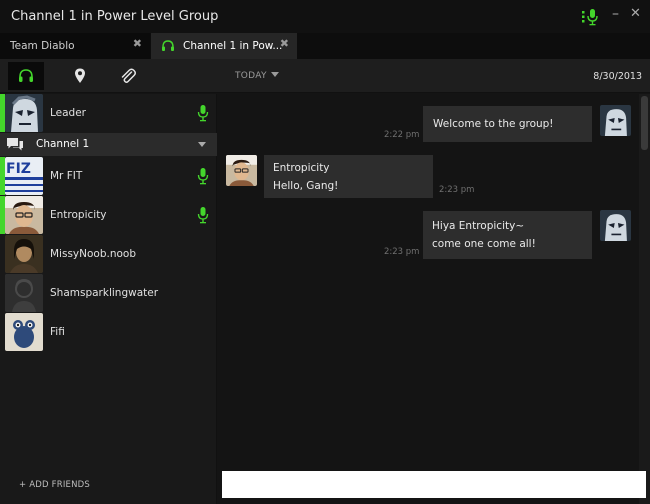 The height and width of the screenshot is (504, 650). What do you see at coordinates (42, 46) in the screenshot?
I see `tab-label: Team Diablo` at bounding box center [42, 46].